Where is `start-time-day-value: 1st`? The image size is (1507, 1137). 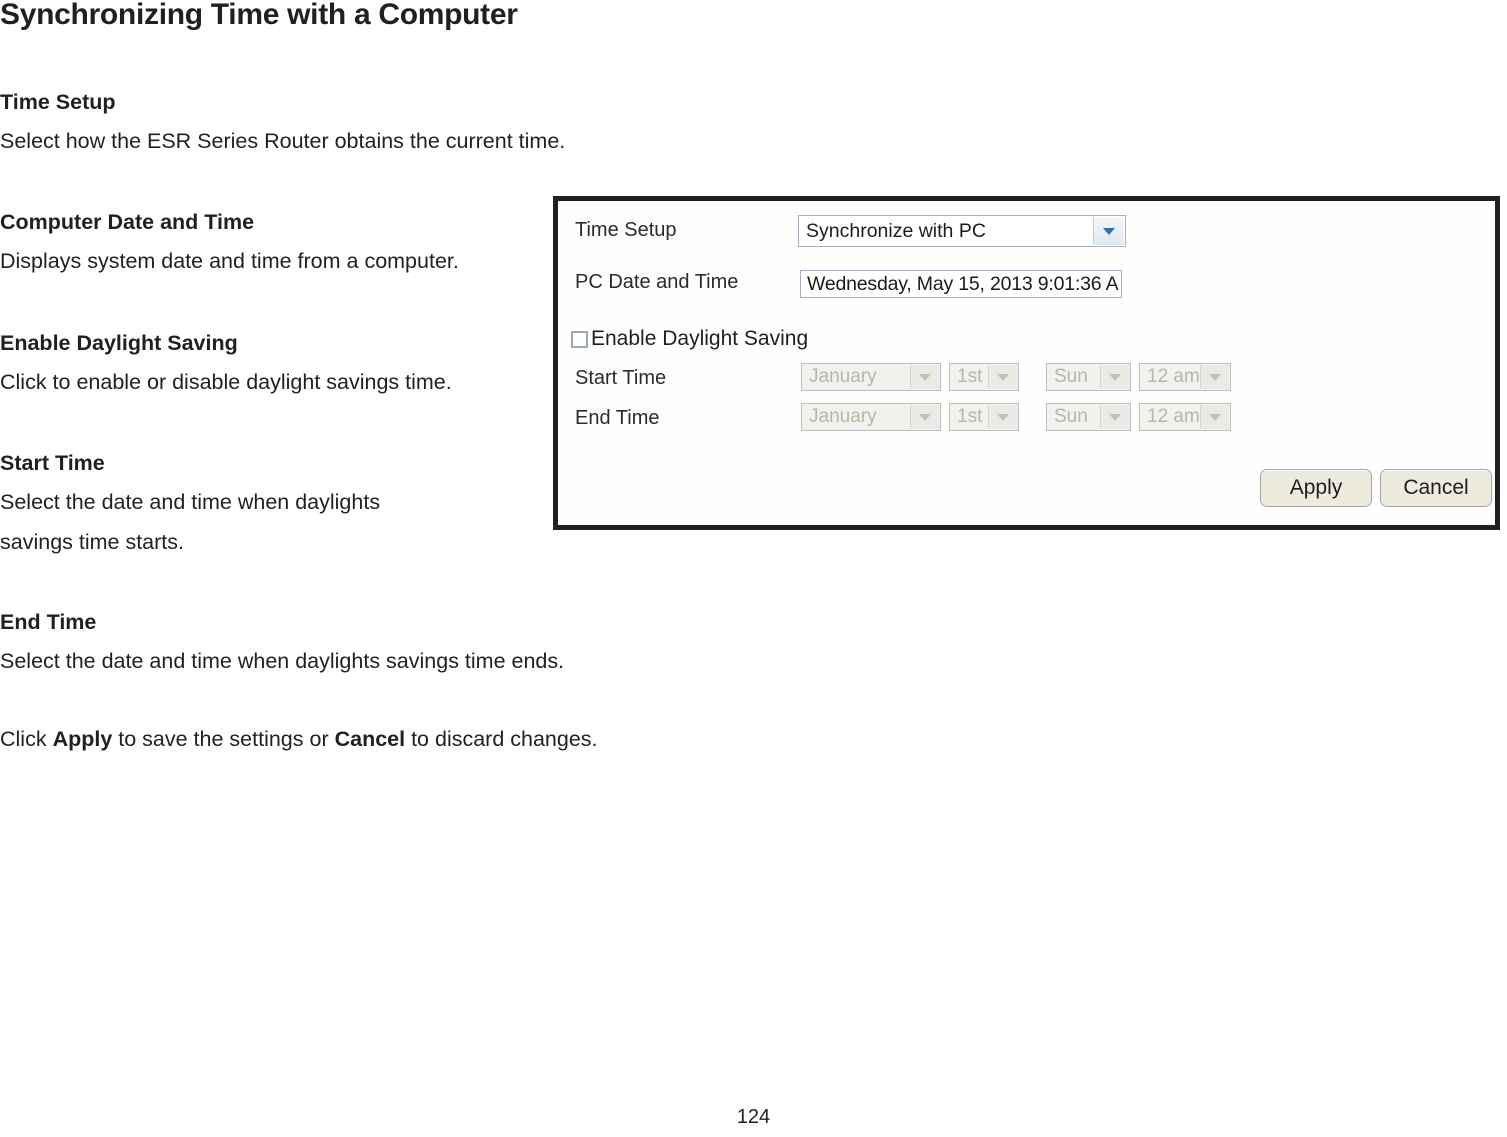
start-time-day-value: 1st is located at coordinates (970, 376).